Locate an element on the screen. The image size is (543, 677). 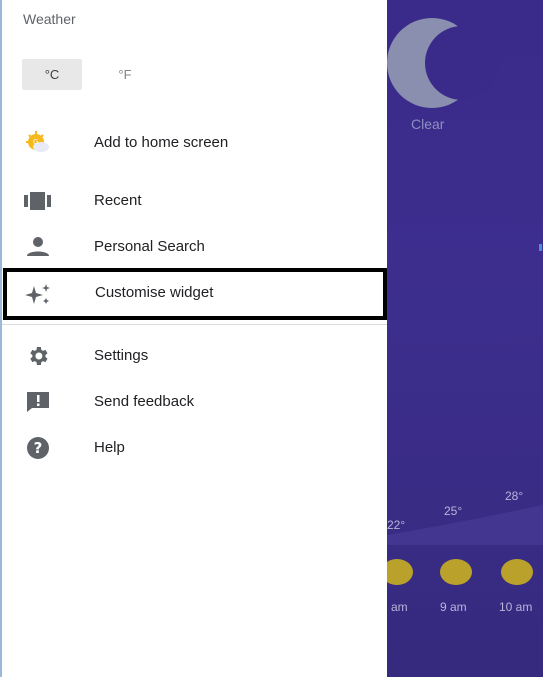
hour-label: 9 am is located at coordinates (453, 607).